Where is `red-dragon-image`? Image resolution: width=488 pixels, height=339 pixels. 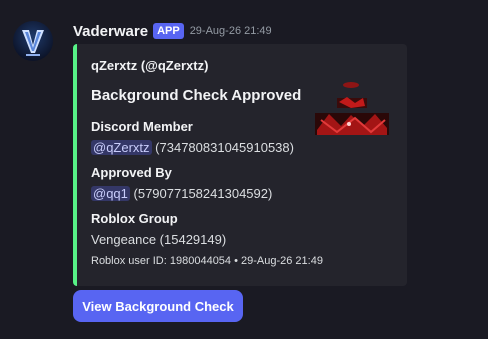
red-dragon-image is located at coordinates (352, 107).